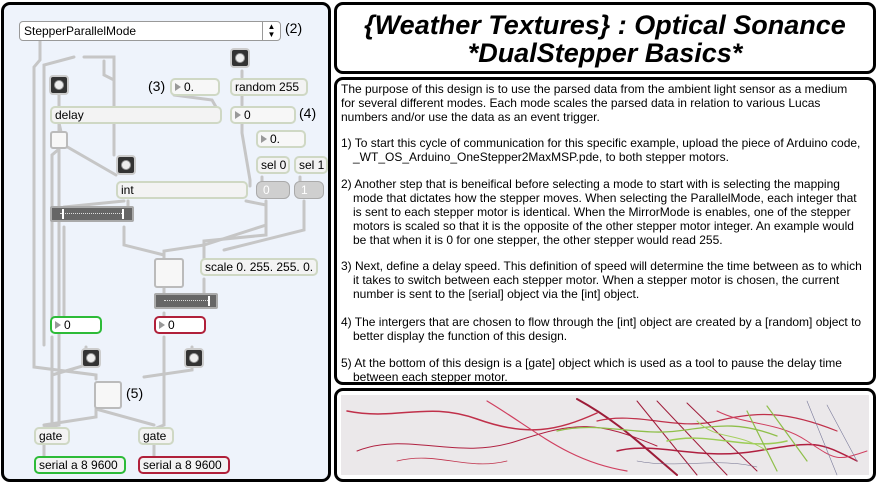 The width and height of the screenshot is (878, 485). I want to click on texture-image-panel, so click(605, 435).